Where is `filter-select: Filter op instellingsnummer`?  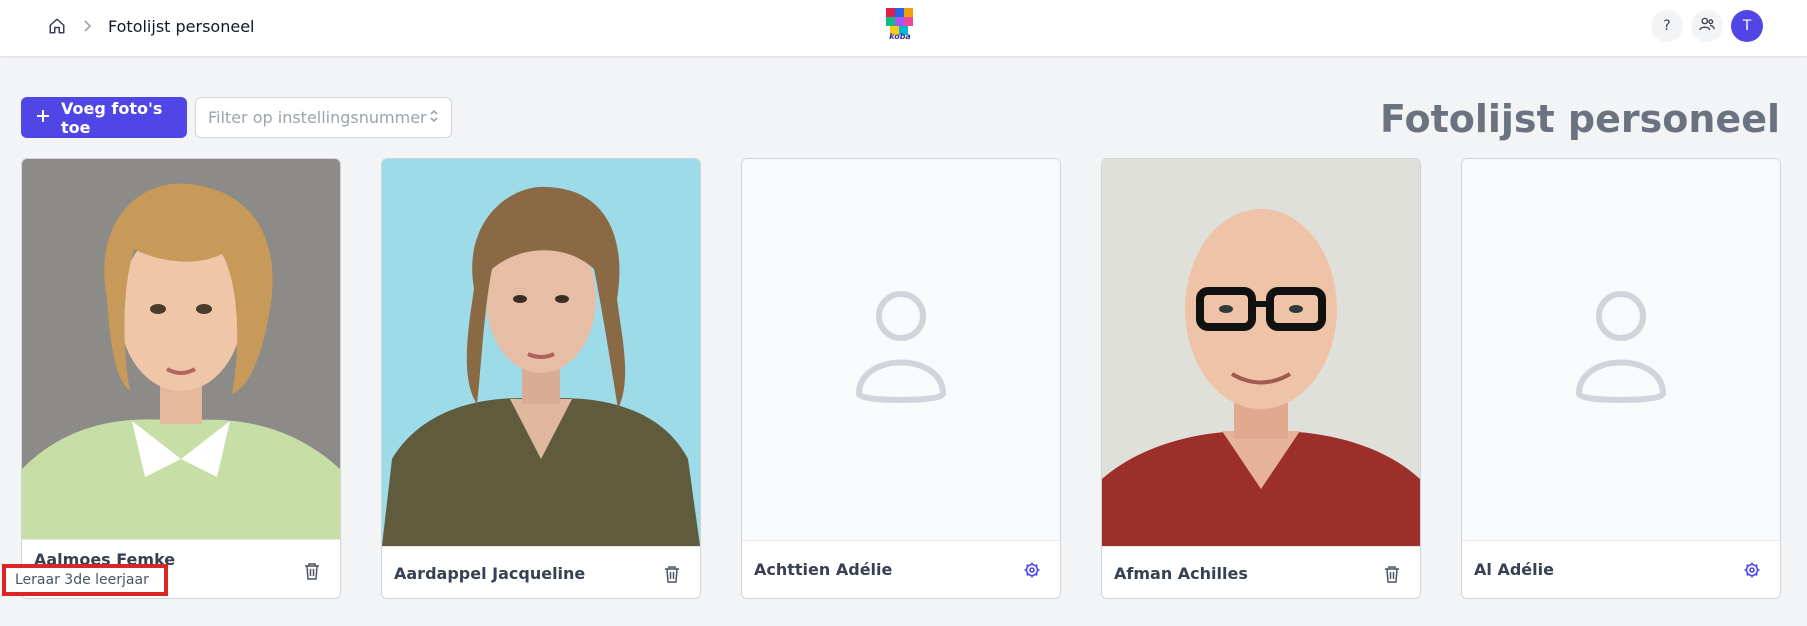 filter-select: Filter op instellingsnummer is located at coordinates (323, 117).